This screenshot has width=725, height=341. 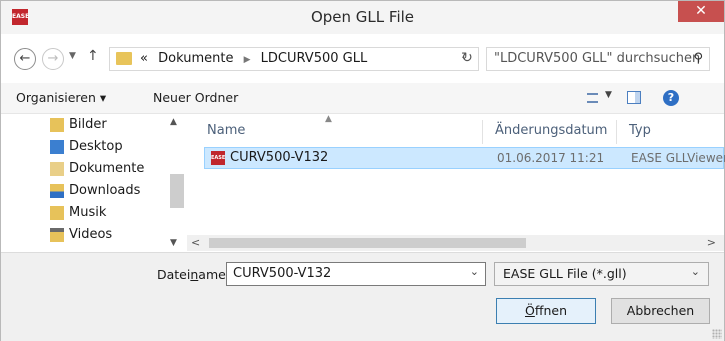 I want to click on arrow-up-icon: ↑, so click(x=93, y=56).